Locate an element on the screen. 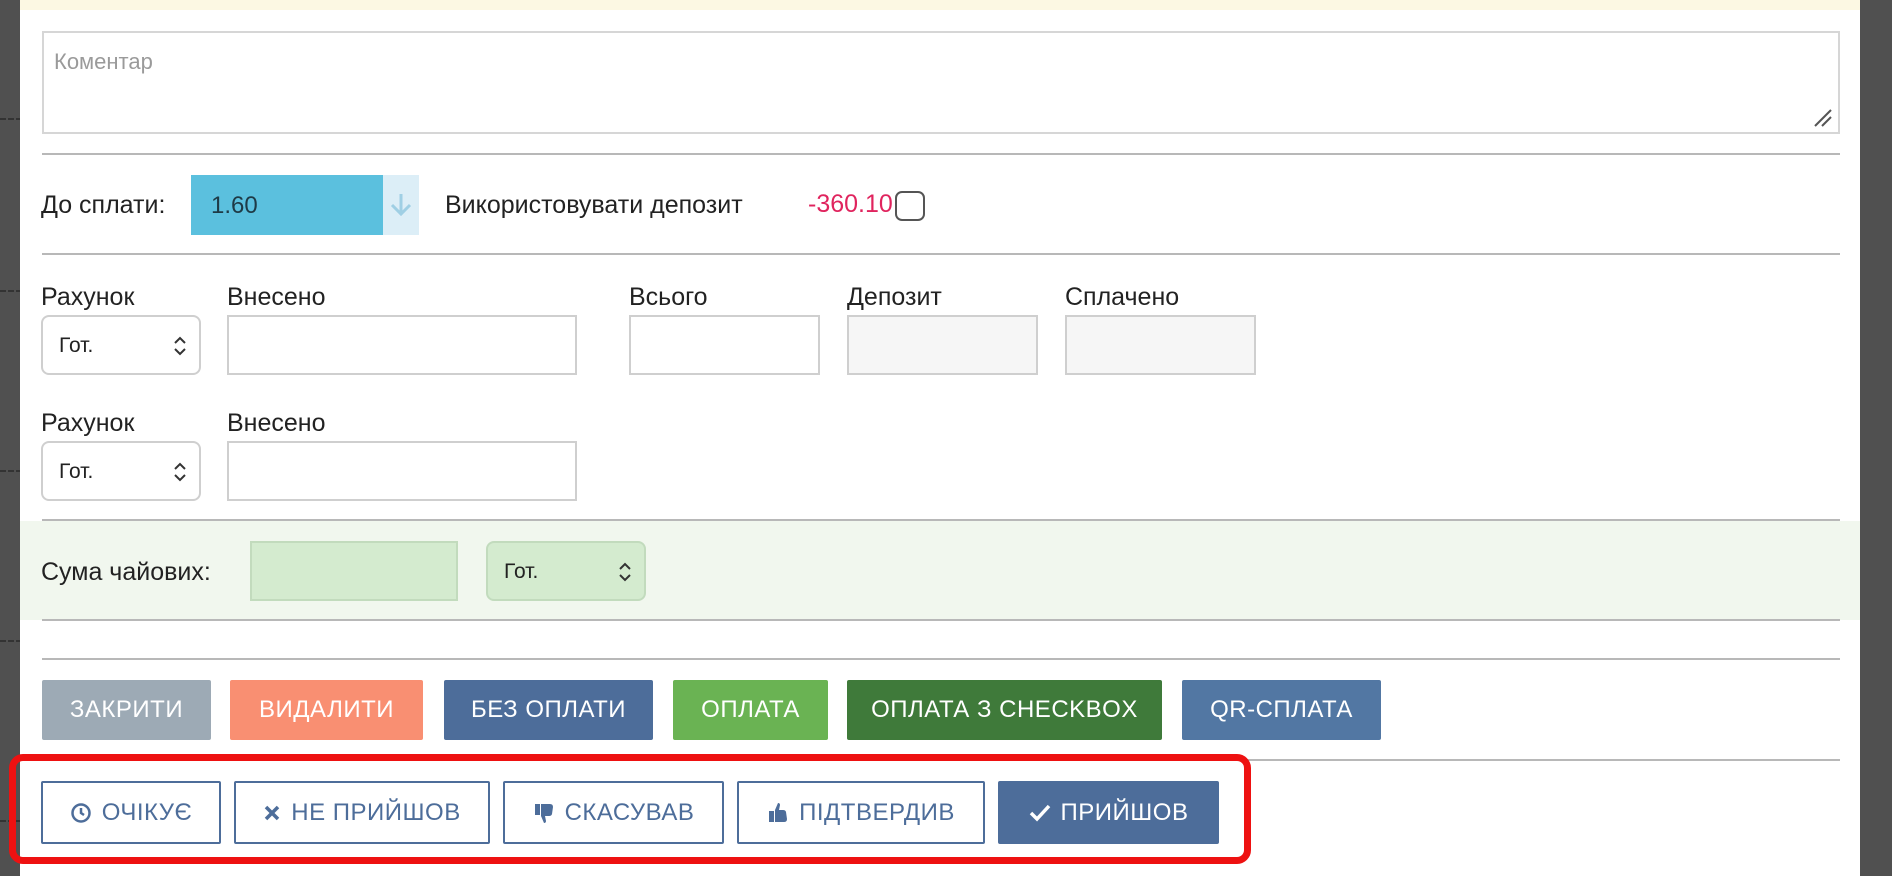  qr-payment-button: QR-СПЛАТА is located at coordinates (1281, 710).